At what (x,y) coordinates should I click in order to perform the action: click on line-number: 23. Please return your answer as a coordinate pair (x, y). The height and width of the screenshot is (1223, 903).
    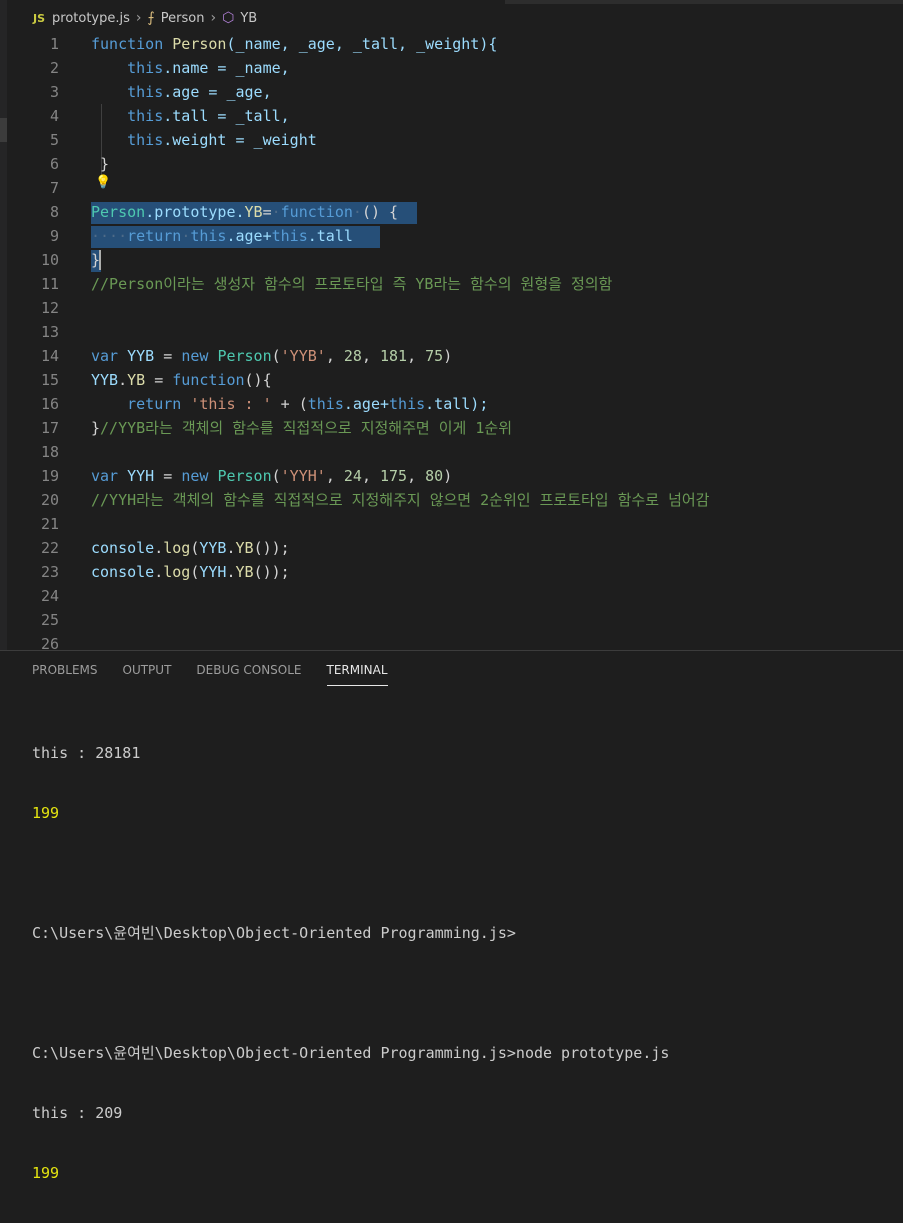
    Looking at the image, I should click on (49, 572).